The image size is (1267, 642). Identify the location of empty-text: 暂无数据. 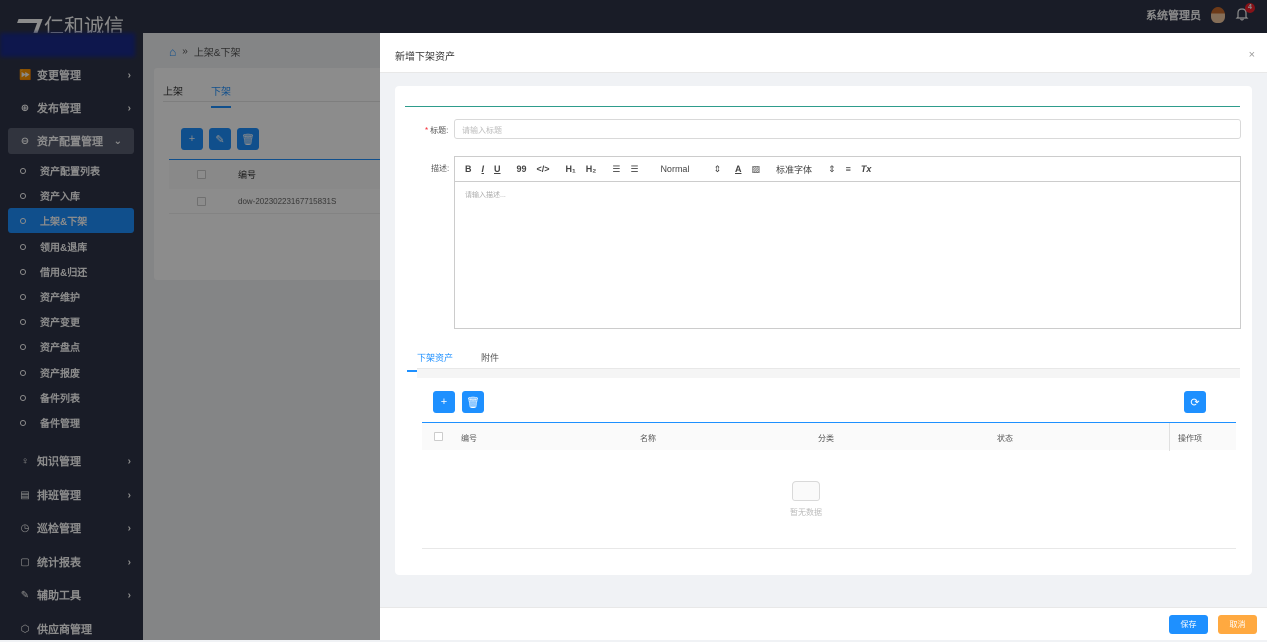
(806, 512).